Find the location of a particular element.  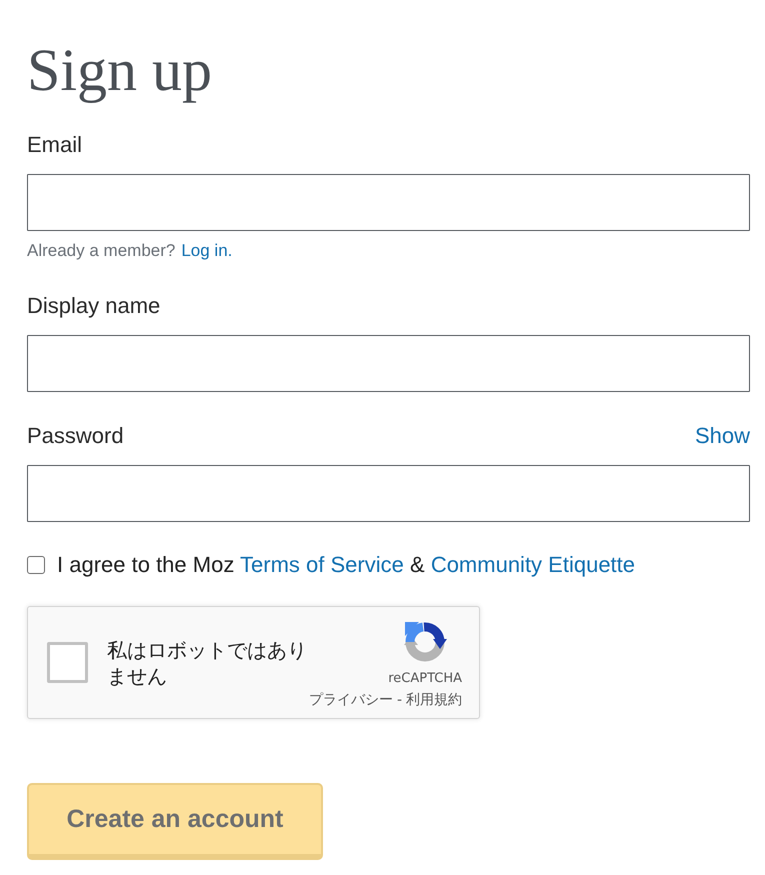

captcha-brand: reCAPTCHA is located at coordinates (425, 679).